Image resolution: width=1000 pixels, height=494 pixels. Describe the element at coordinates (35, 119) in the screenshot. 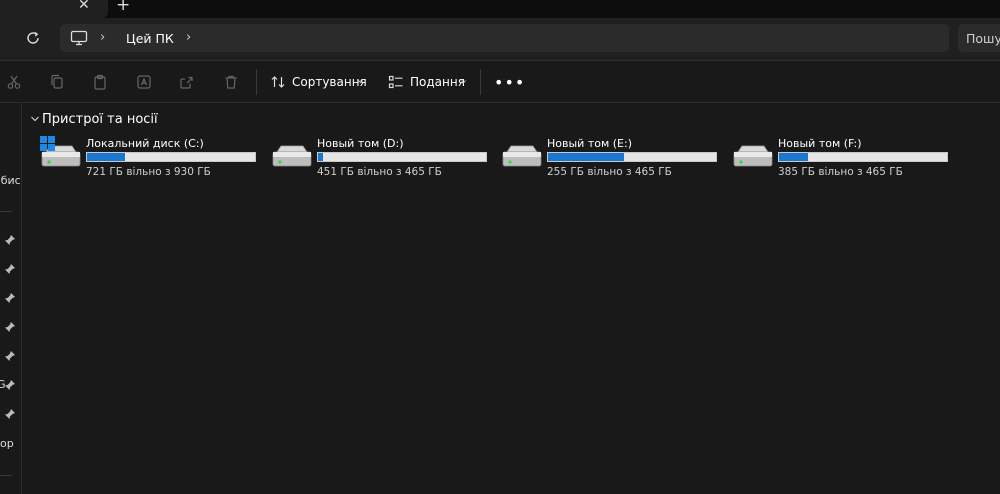

I see `chevron-down-icon` at that location.